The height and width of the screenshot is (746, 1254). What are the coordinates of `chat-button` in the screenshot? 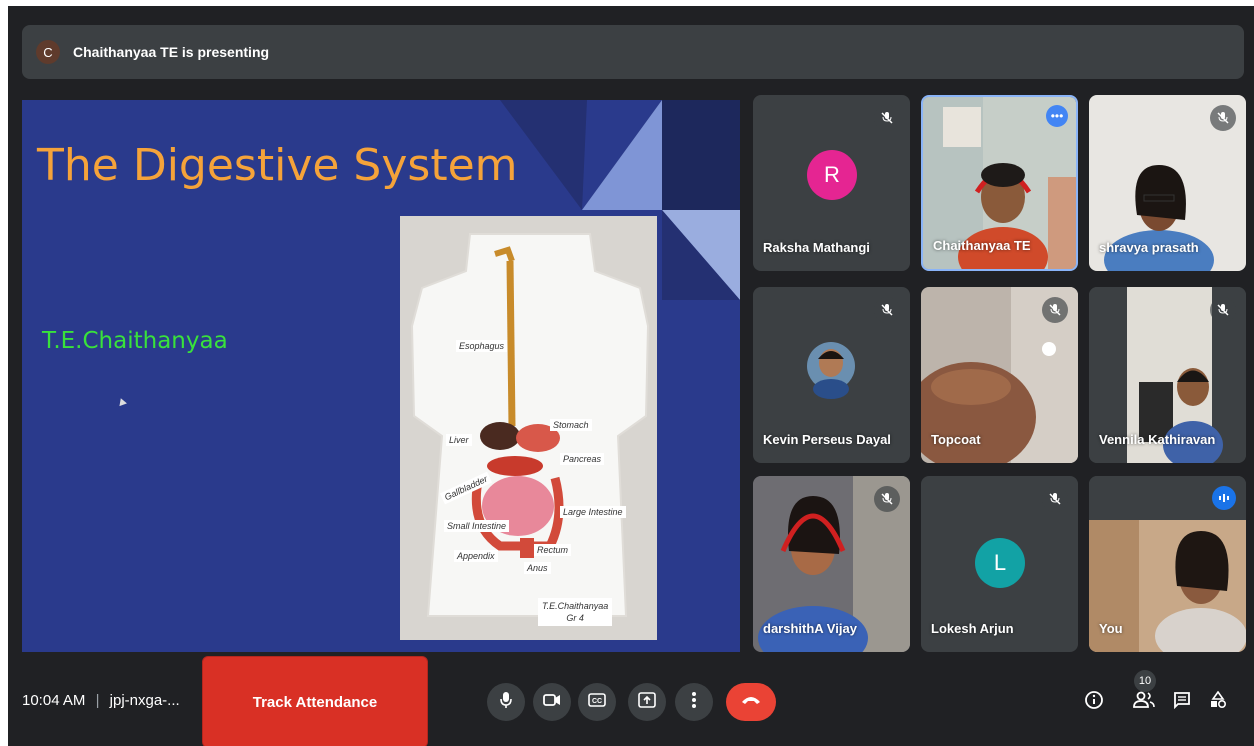 It's located at (1182, 702).